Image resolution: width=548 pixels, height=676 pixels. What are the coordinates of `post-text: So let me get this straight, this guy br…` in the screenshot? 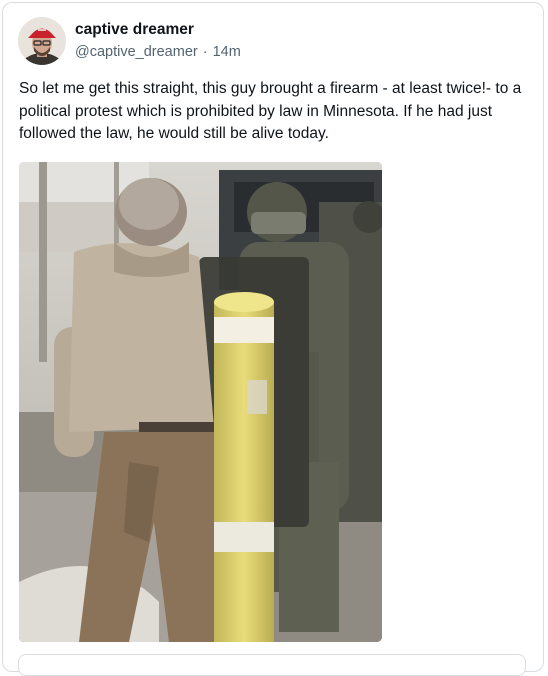 It's located at (270, 111).